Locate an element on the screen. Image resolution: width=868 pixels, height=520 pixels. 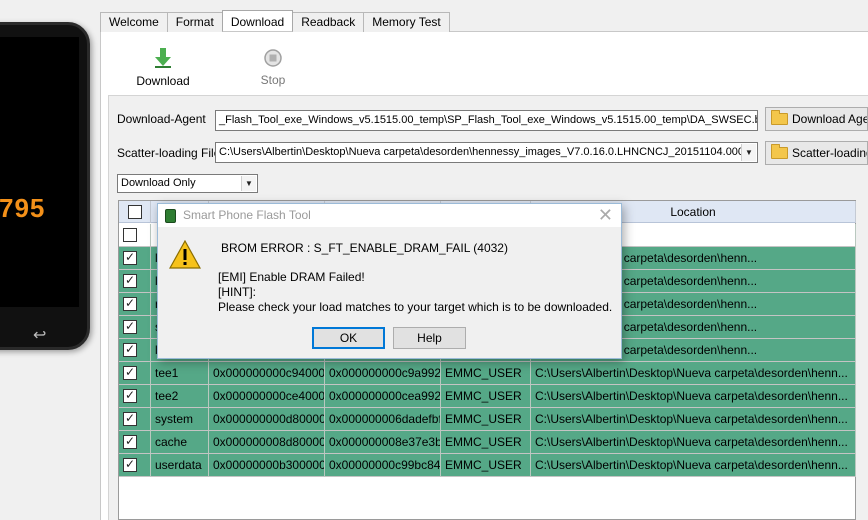
tab-format: Format is located at coordinates (194, 22).